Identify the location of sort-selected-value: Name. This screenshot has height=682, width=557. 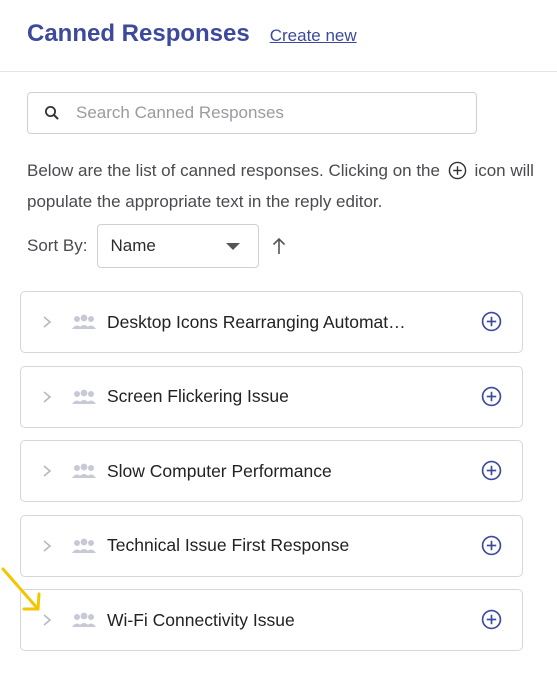
(133, 245).